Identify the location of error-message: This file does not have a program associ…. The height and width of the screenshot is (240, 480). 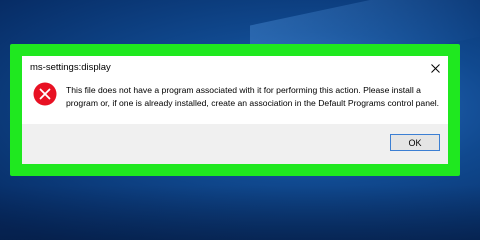
(253, 96).